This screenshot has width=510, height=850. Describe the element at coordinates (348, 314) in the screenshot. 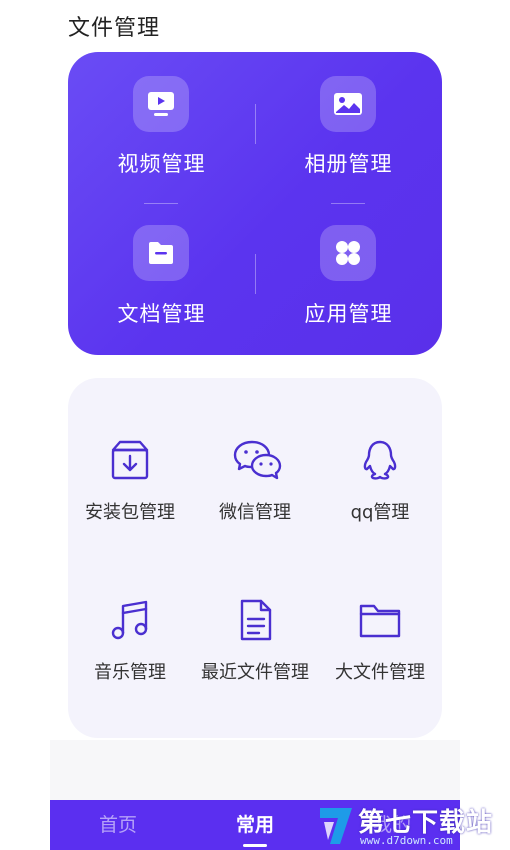

I see `app-manage-label: 应用管理` at that location.